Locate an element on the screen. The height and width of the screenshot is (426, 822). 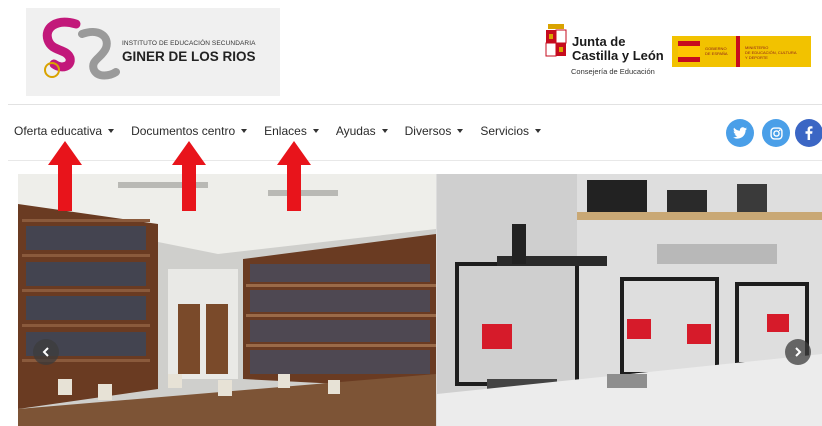
nav-item-label: Diversos is located at coordinates (428, 131).